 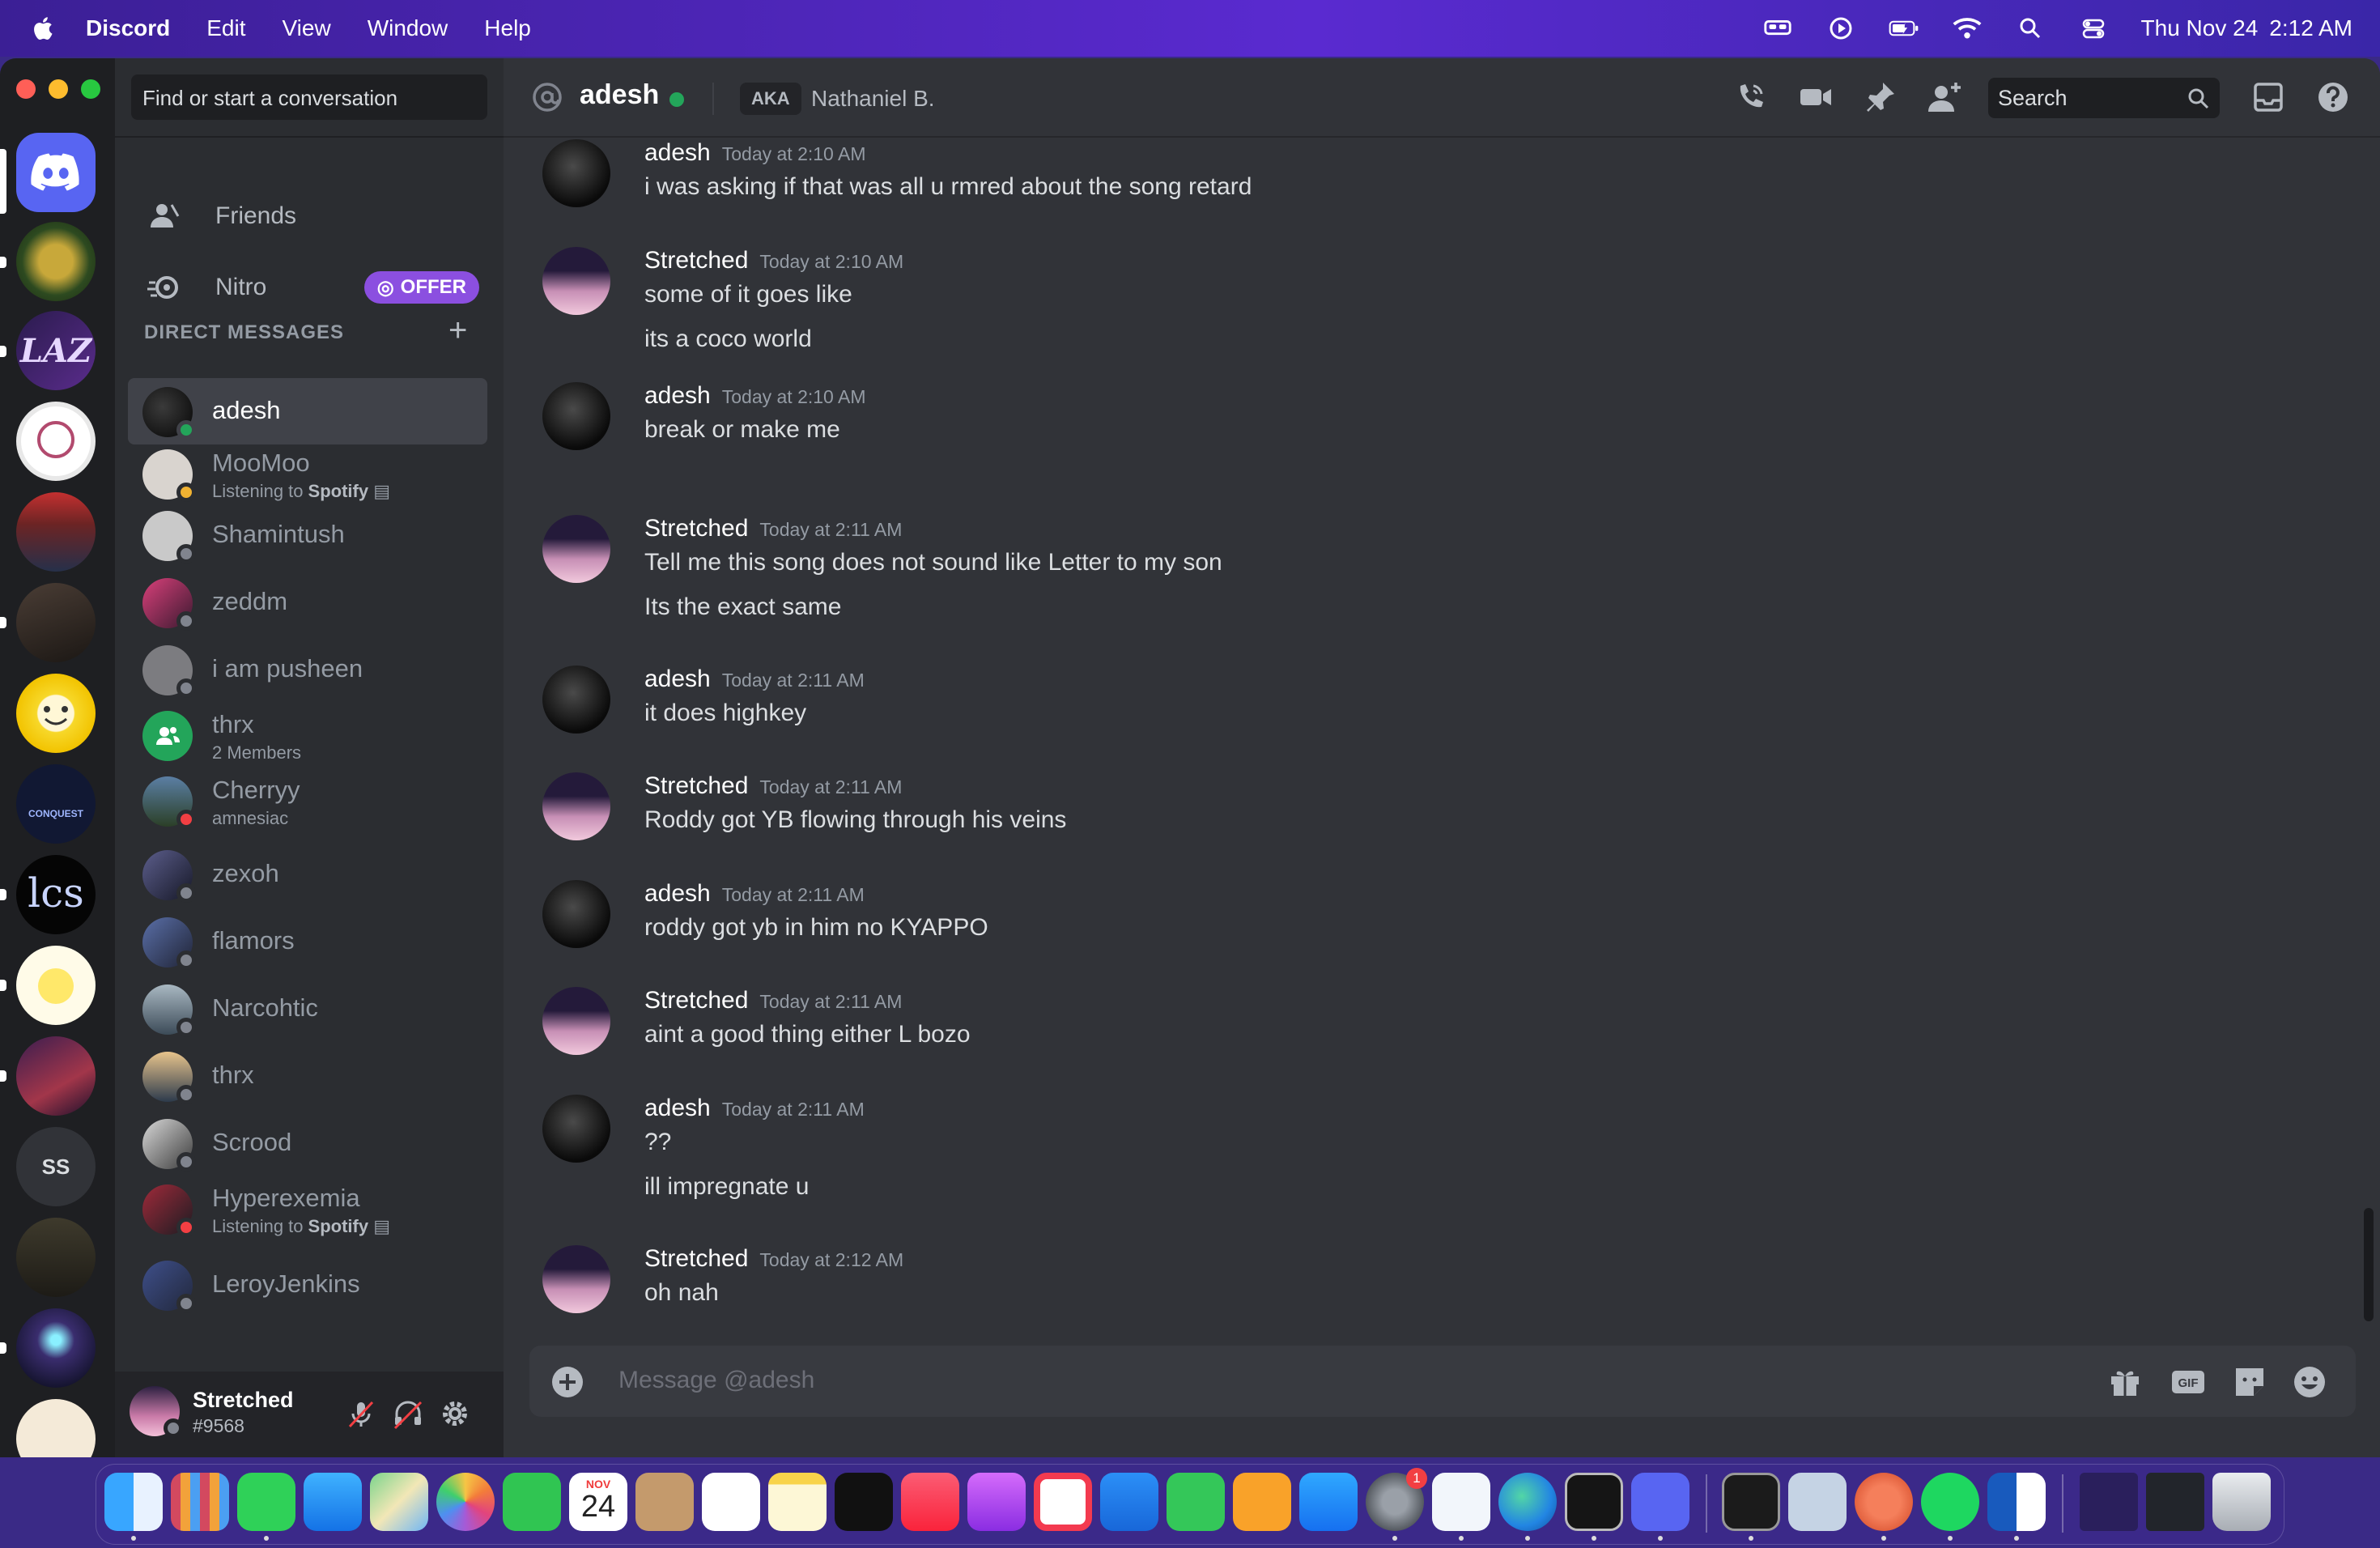 What do you see at coordinates (2369, 1264) in the screenshot?
I see `message-scrollbar` at bounding box center [2369, 1264].